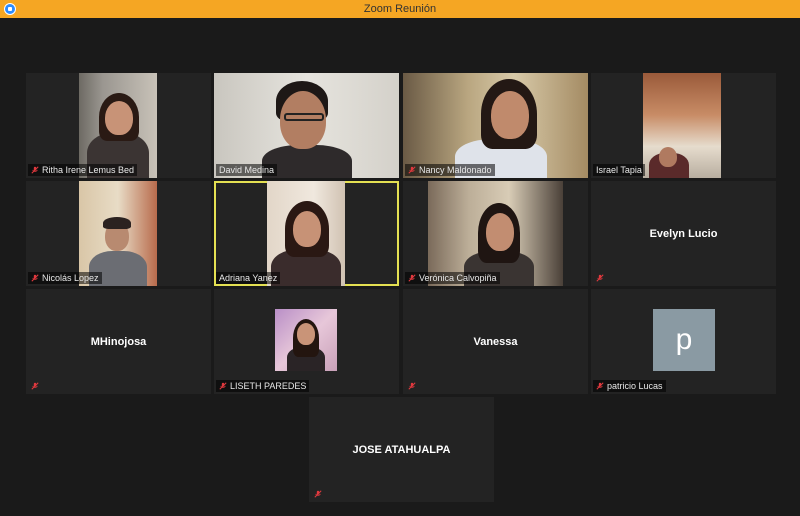  Describe the element at coordinates (619, 170) in the screenshot. I see `participant-name-label: Israel Tapia` at that location.